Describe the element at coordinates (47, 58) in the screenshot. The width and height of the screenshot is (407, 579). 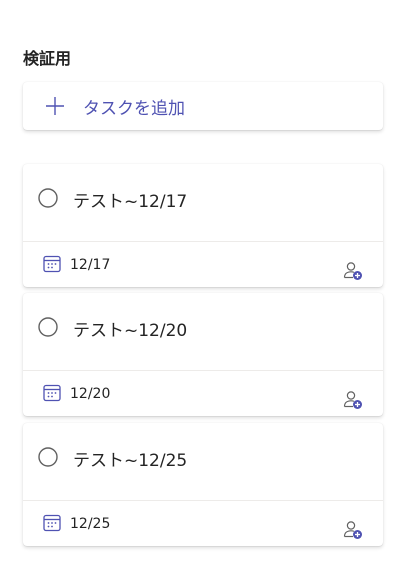
I see `bucket-title: 検証用` at that location.